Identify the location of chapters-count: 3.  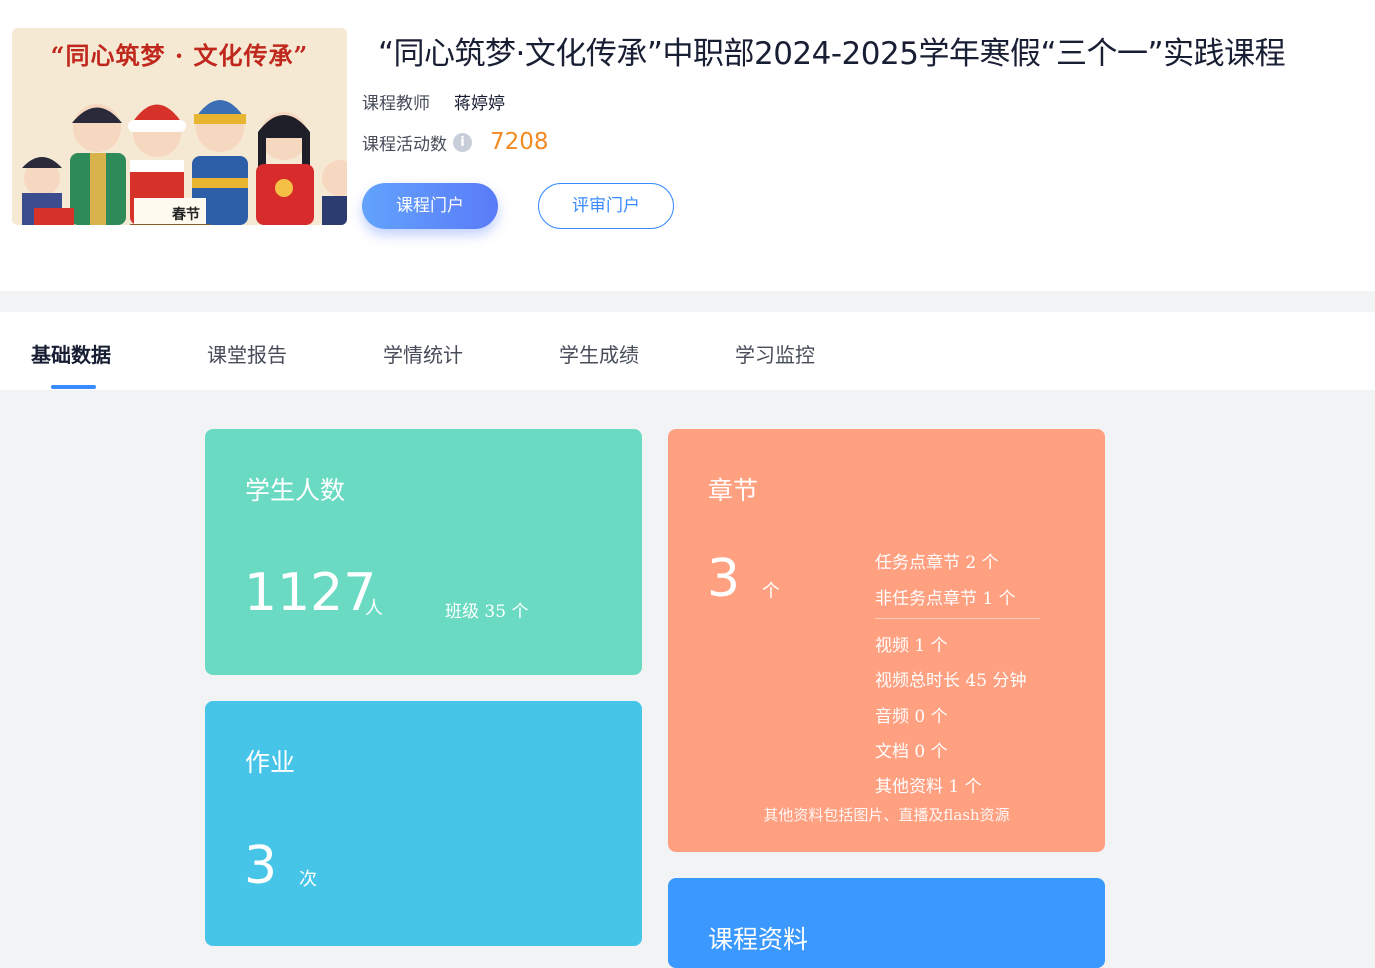
(724, 579).